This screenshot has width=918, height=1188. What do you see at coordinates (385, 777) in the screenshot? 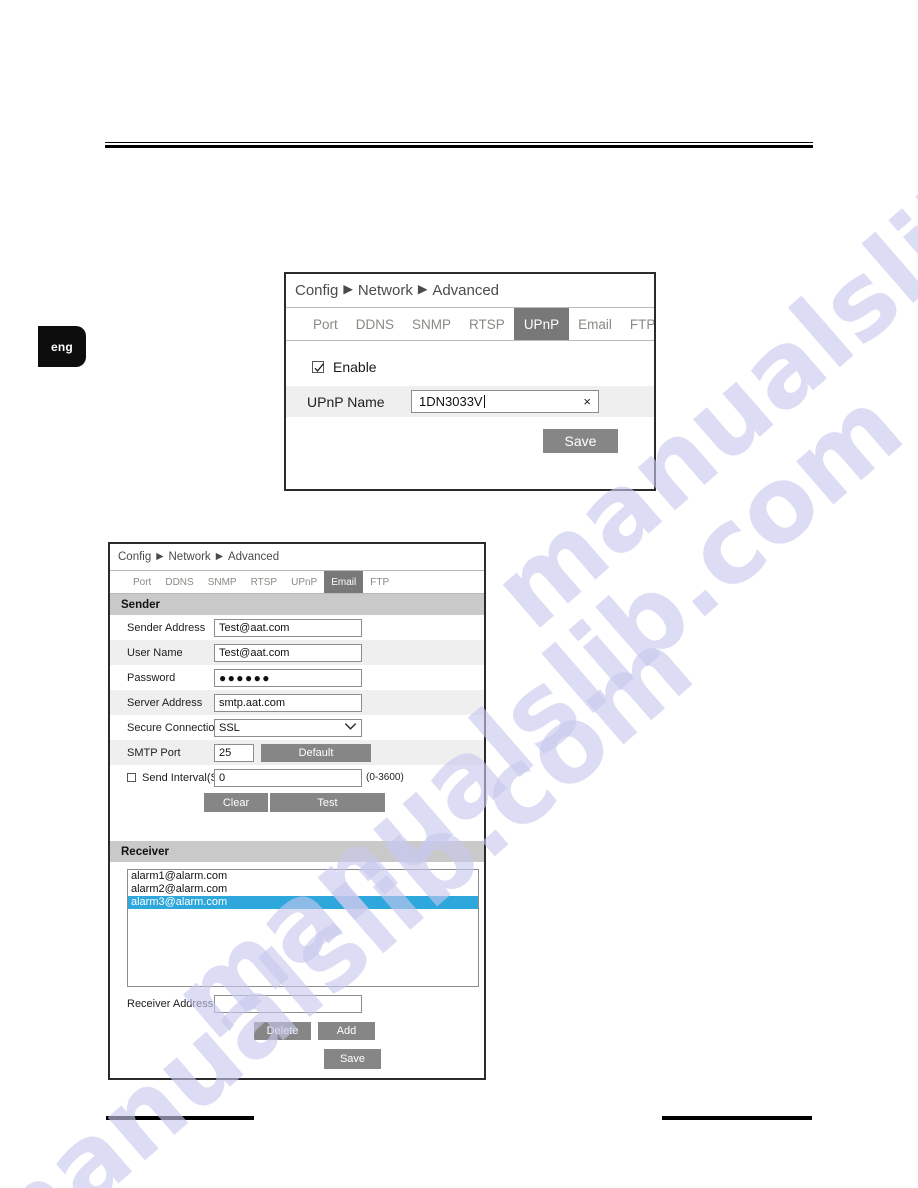
I see `send-interval-hint: (0-3600)` at bounding box center [385, 777].